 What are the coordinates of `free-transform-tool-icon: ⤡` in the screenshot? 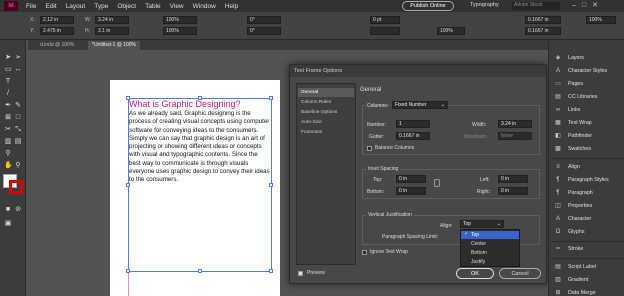 It's located at (18, 130).